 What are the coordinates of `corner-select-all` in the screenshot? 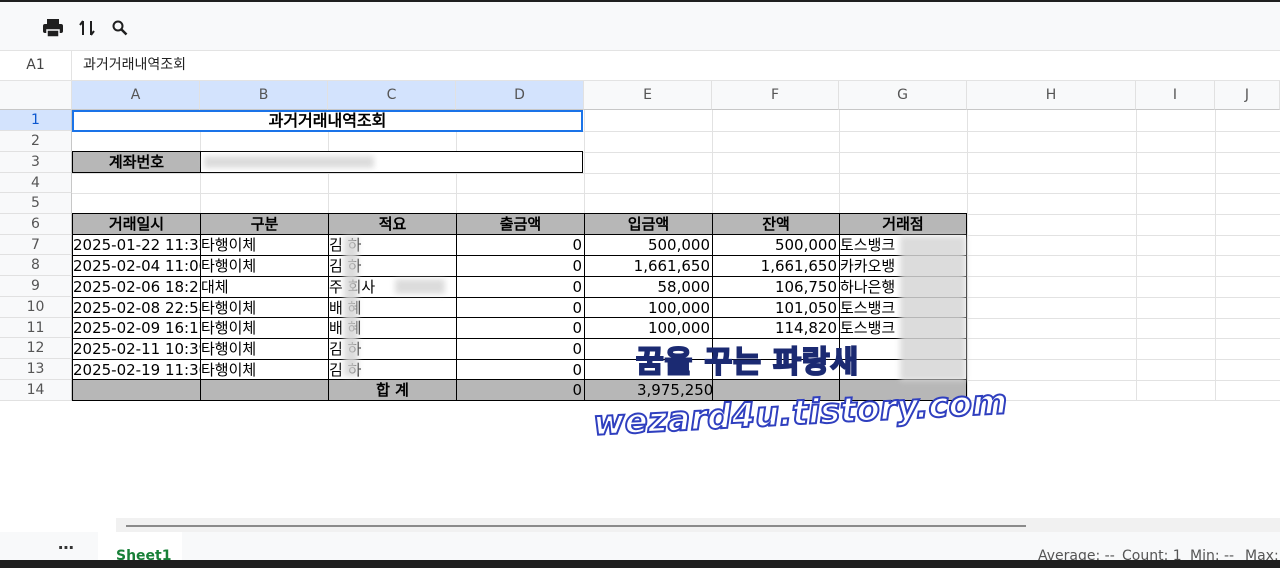 It's located at (36, 95).